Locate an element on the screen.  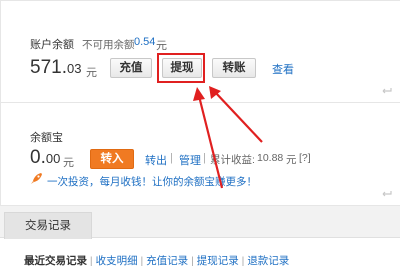
frame-top-border is located at coordinates (200, 0).